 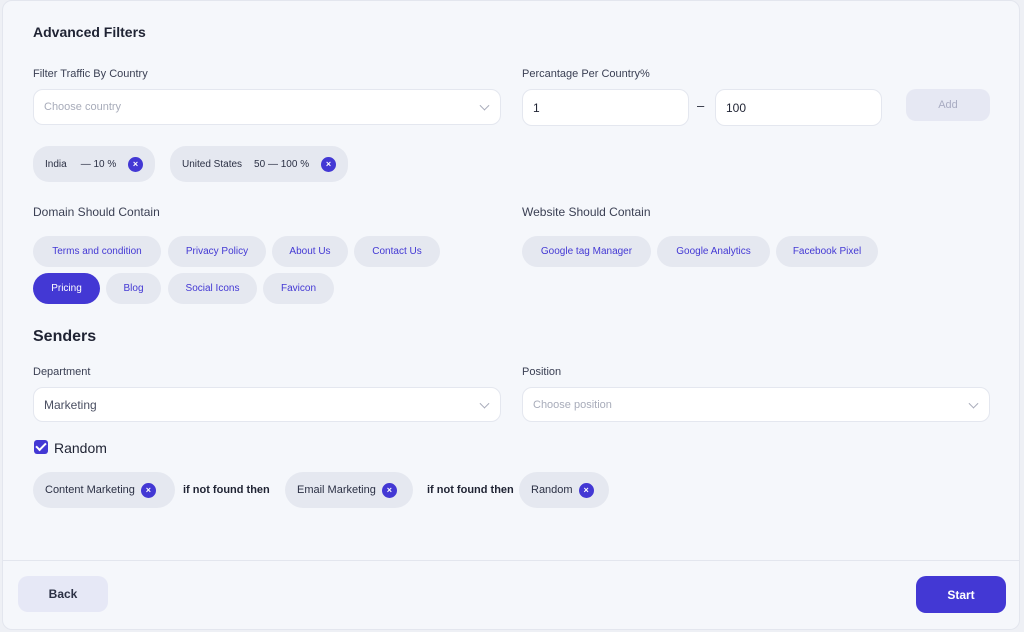 What do you see at coordinates (212, 164) in the screenshot?
I see `country-tag-name: United States` at bounding box center [212, 164].